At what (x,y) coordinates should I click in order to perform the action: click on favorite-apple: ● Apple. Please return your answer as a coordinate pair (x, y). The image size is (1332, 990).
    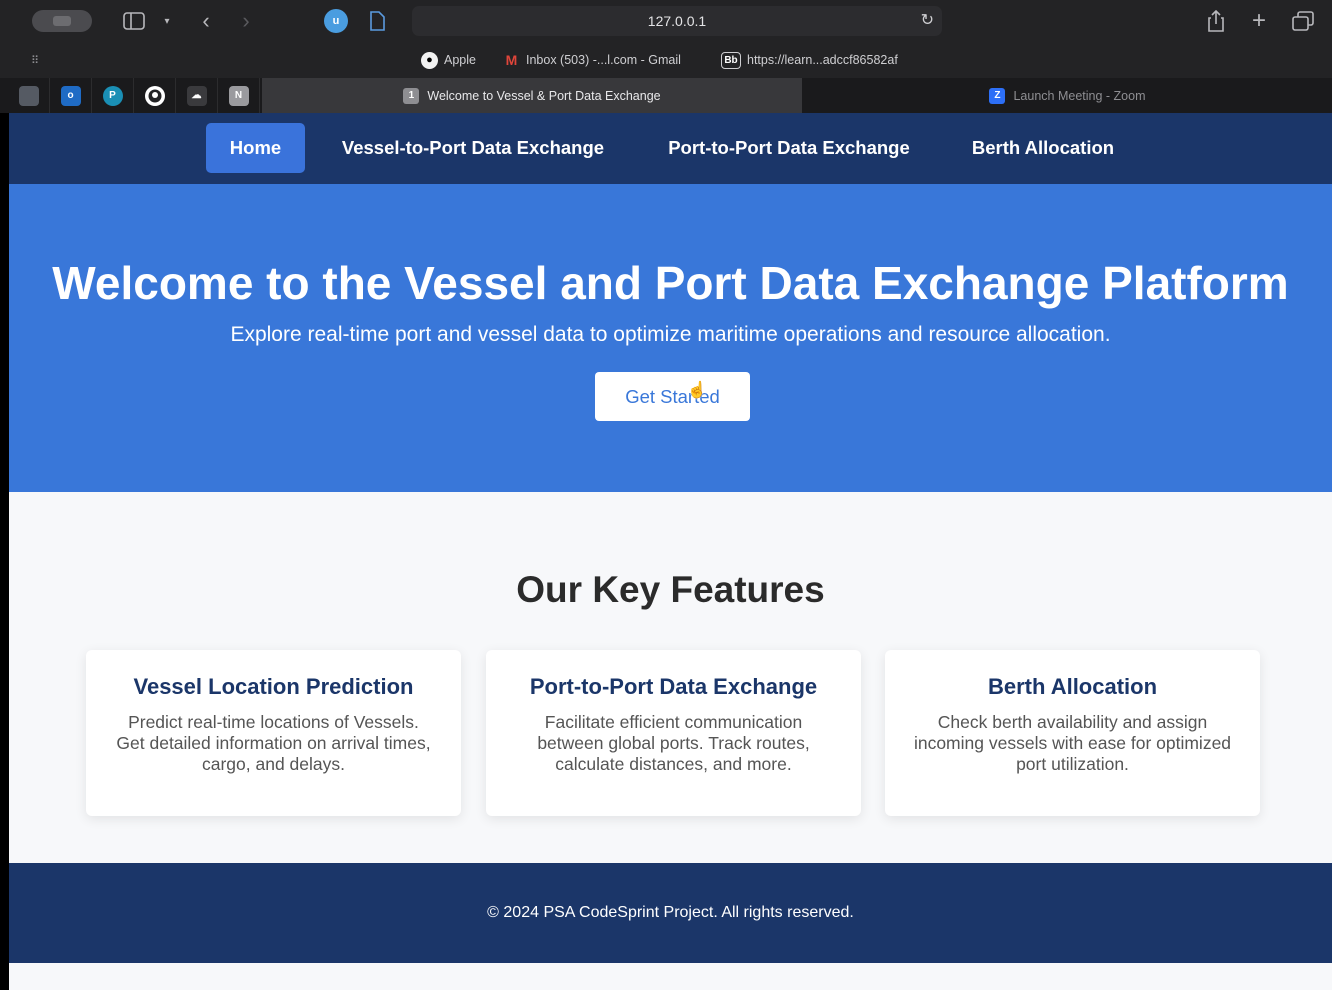
    Looking at the image, I should click on (448, 60).